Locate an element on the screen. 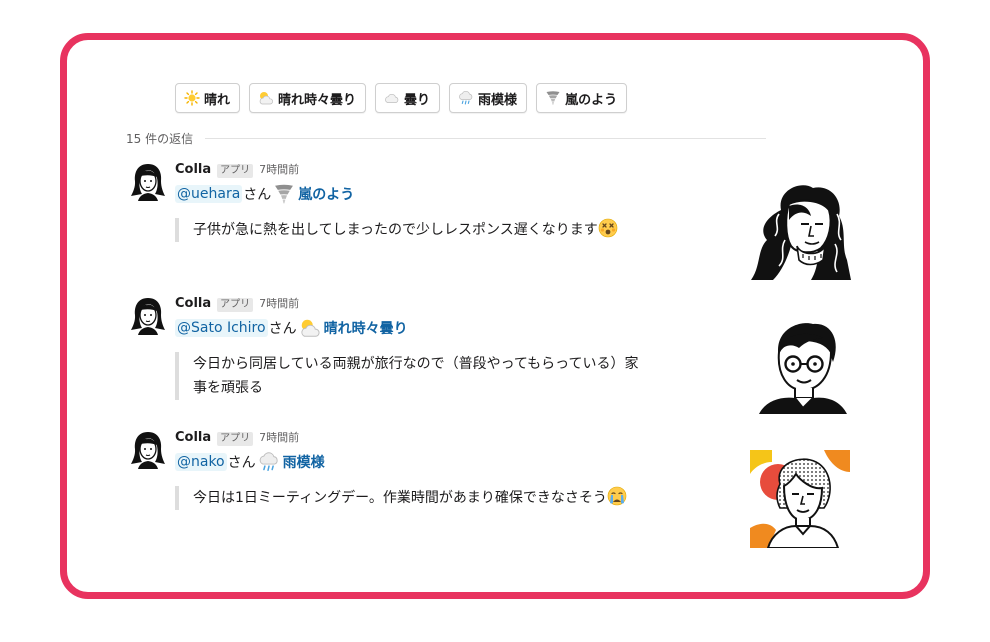 The image size is (990, 642). message-text: 事を頑張る is located at coordinates (228, 388).